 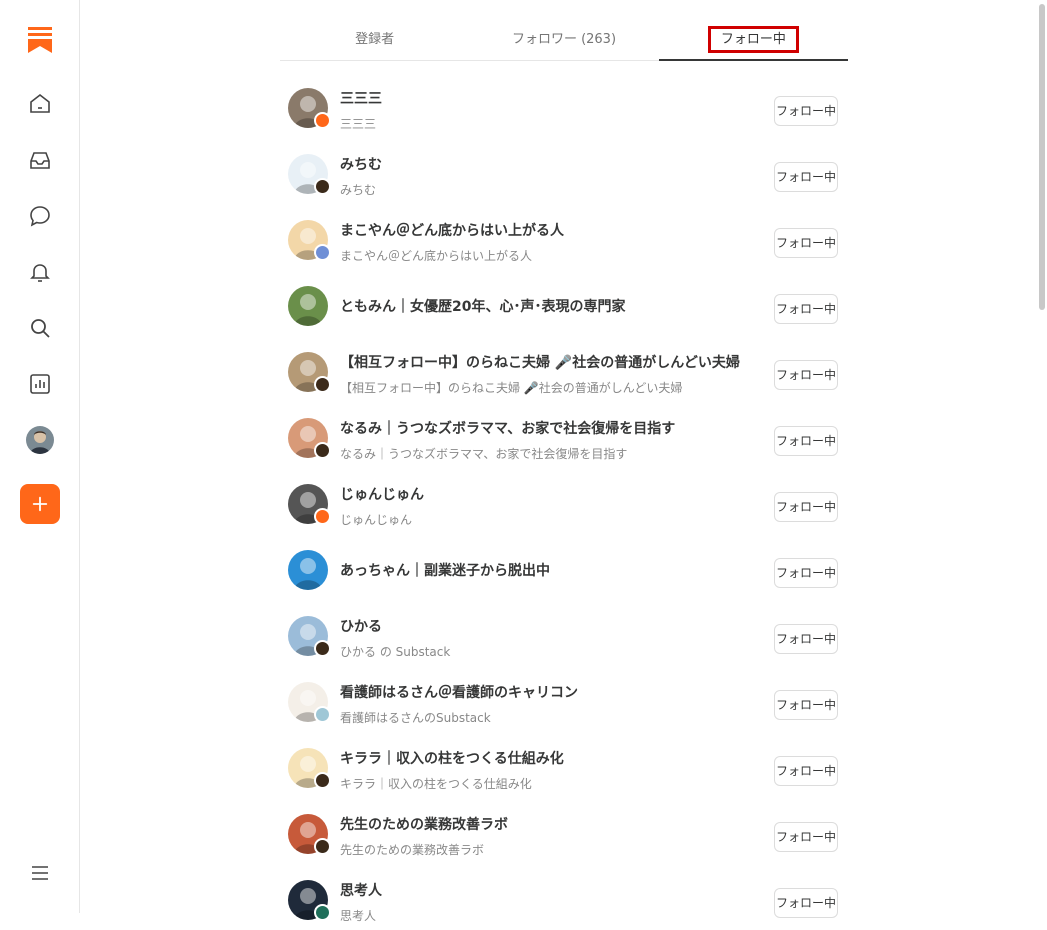 What do you see at coordinates (753, 41) in the screenshot?
I see `tab-following: フォロー中` at bounding box center [753, 41].